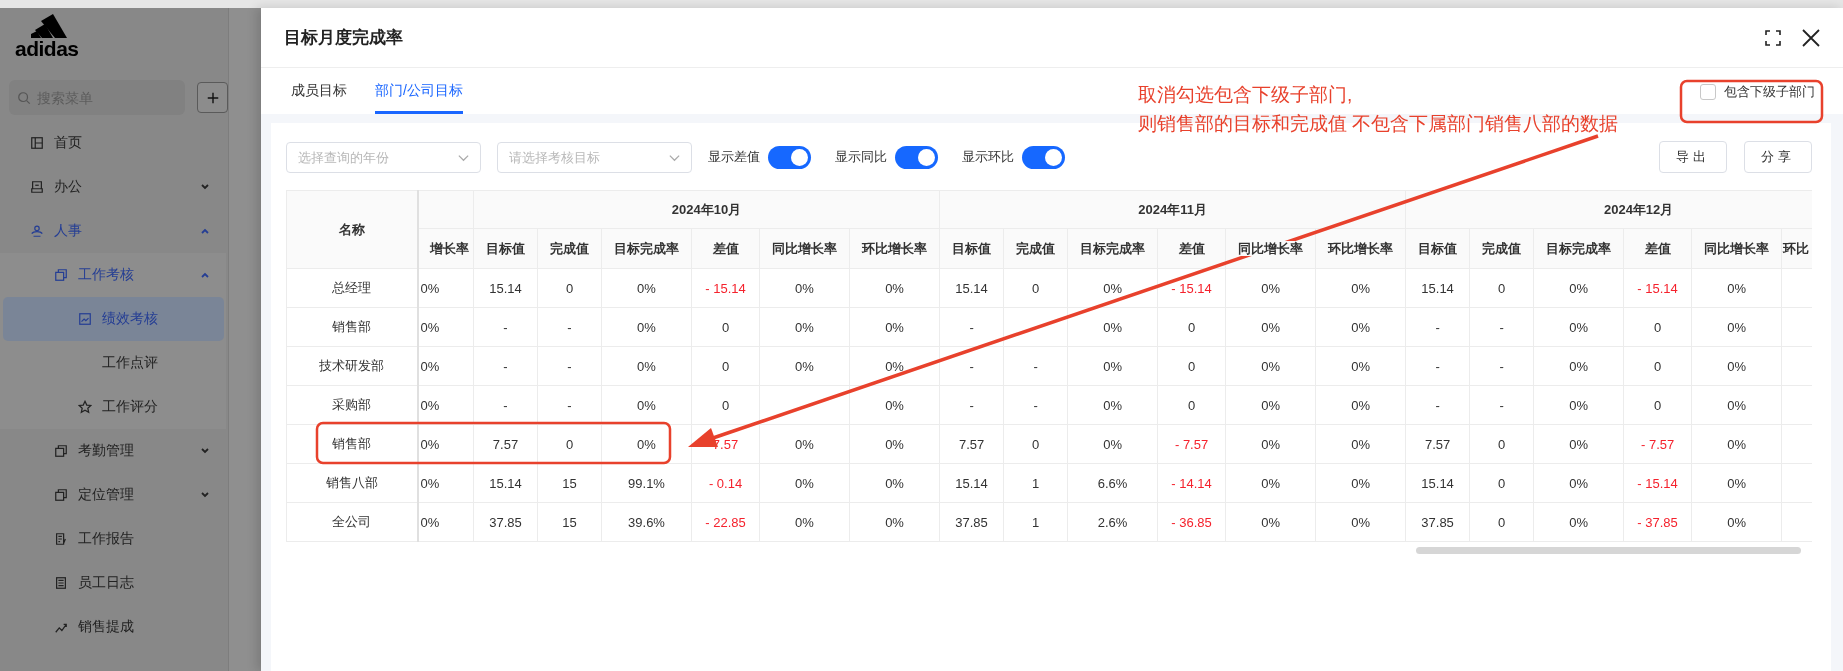  What do you see at coordinates (114, 187) in the screenshot?
I see `menu-item: 办公` at bounding box center [114, 187].